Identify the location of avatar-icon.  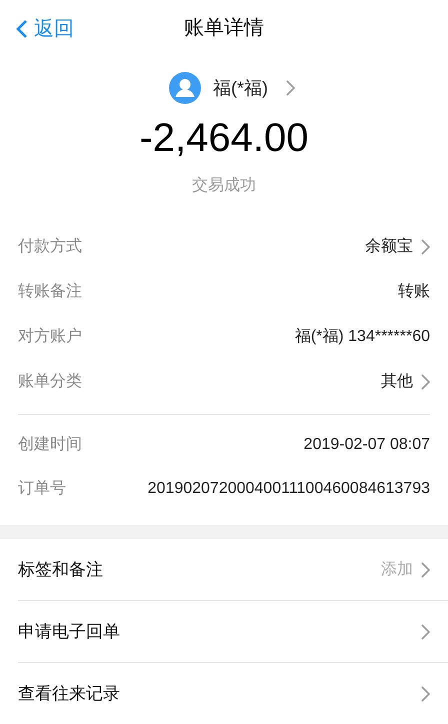
(185, 88).